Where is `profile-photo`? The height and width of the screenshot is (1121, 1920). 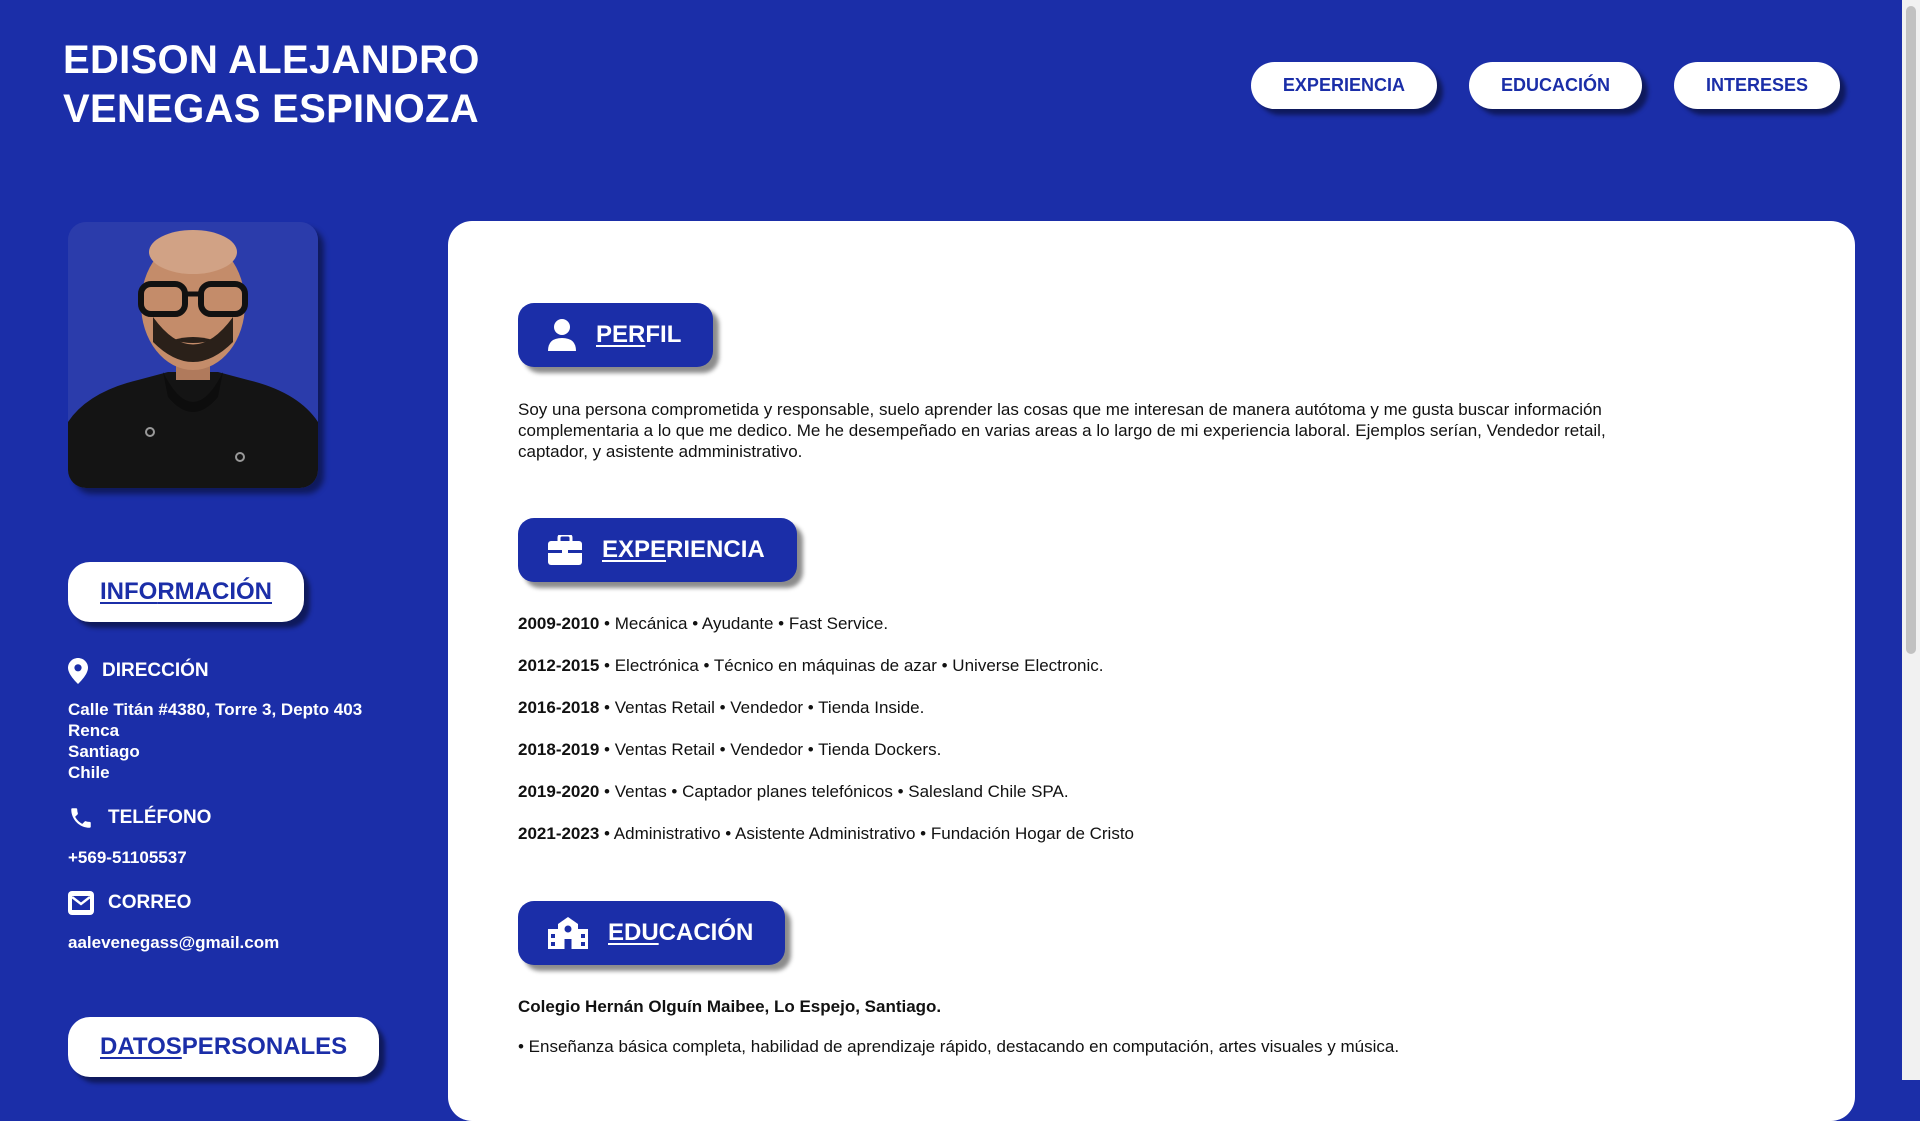 profile-photo is located at coordinates (193, 355).